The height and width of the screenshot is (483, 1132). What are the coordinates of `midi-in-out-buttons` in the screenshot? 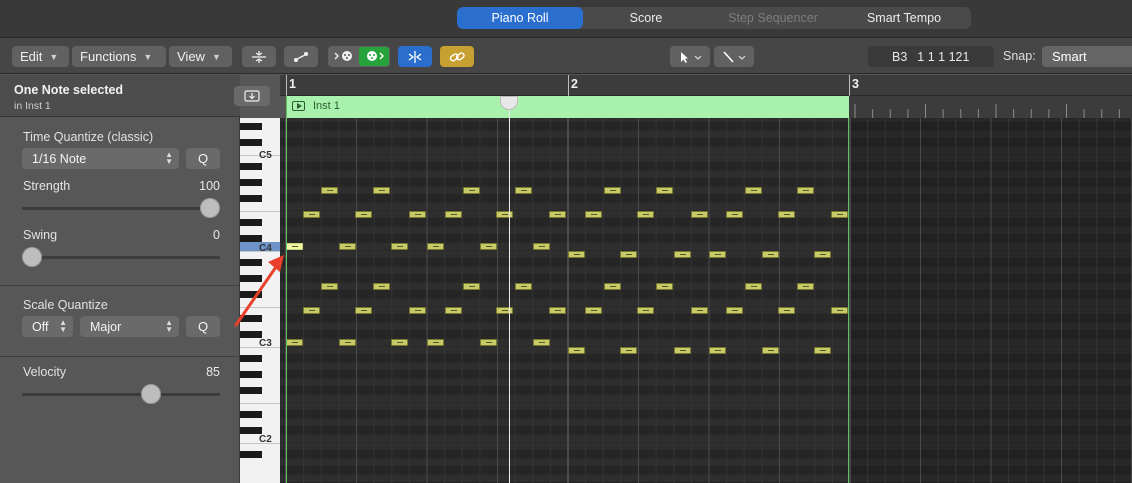 It's located at (359, 56).